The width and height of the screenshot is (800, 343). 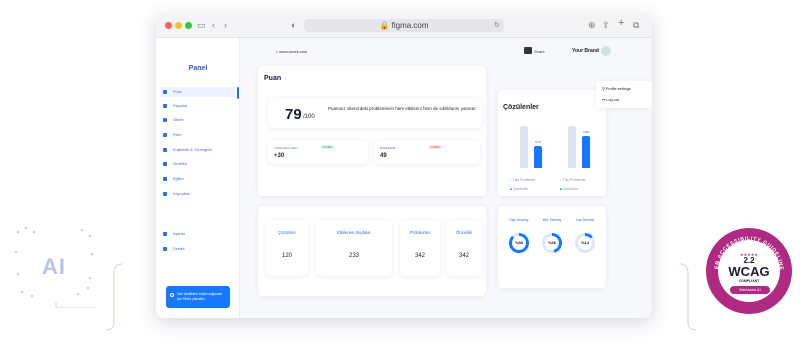 What do you see at coordinates (537, 142) in the screenshot?
I see `bar-data-label: %75` at bounding box center [537, 142].